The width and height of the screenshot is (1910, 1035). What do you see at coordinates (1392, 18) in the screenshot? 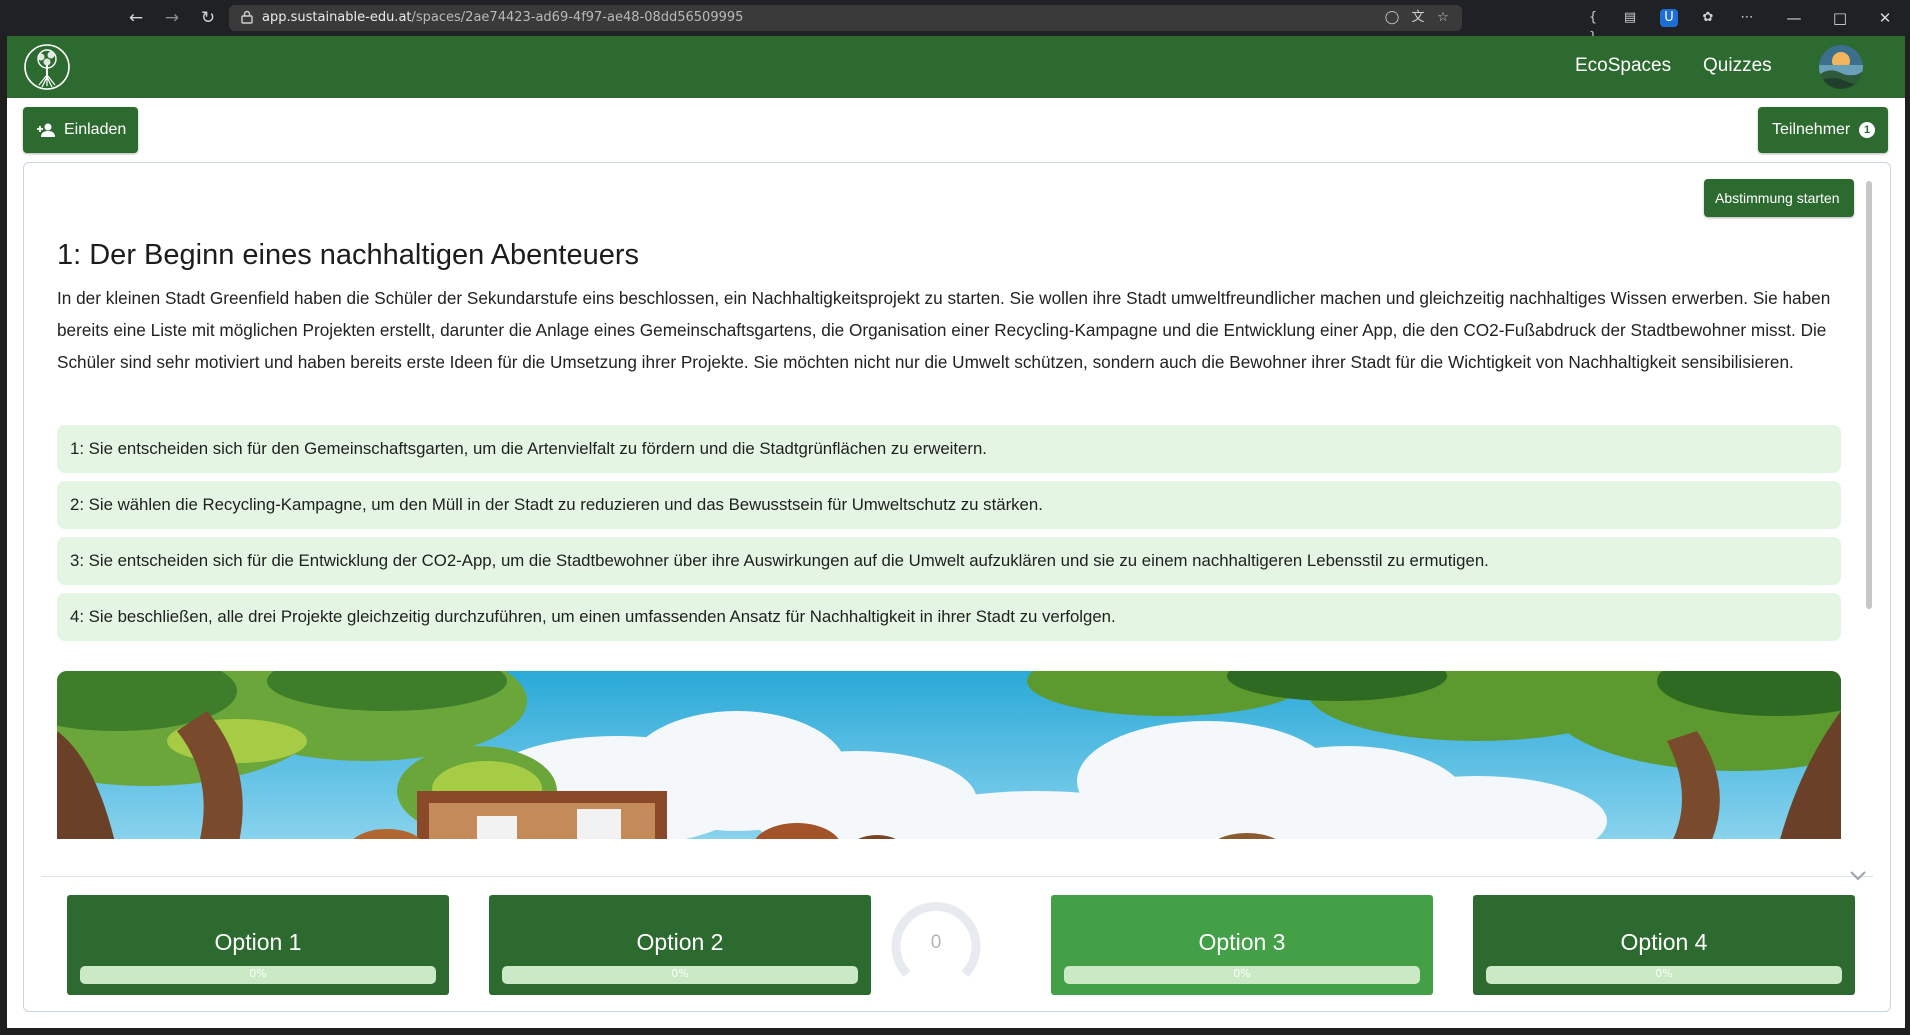
I see `shield-icon: ◯` at bounding box center [1392, 18].